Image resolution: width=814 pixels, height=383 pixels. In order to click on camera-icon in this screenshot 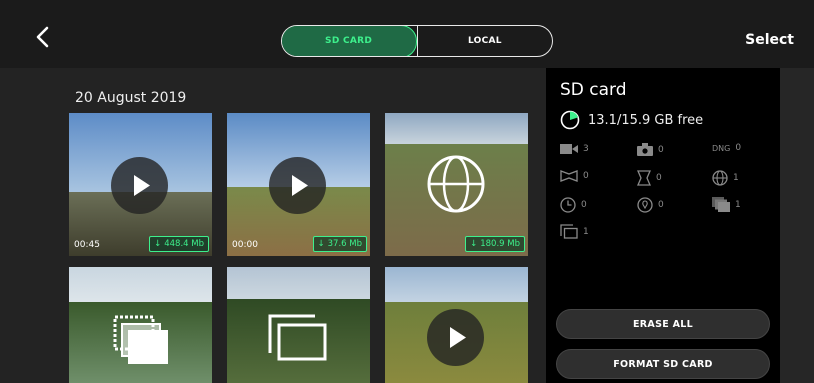, I will do `click(645, 149)`.